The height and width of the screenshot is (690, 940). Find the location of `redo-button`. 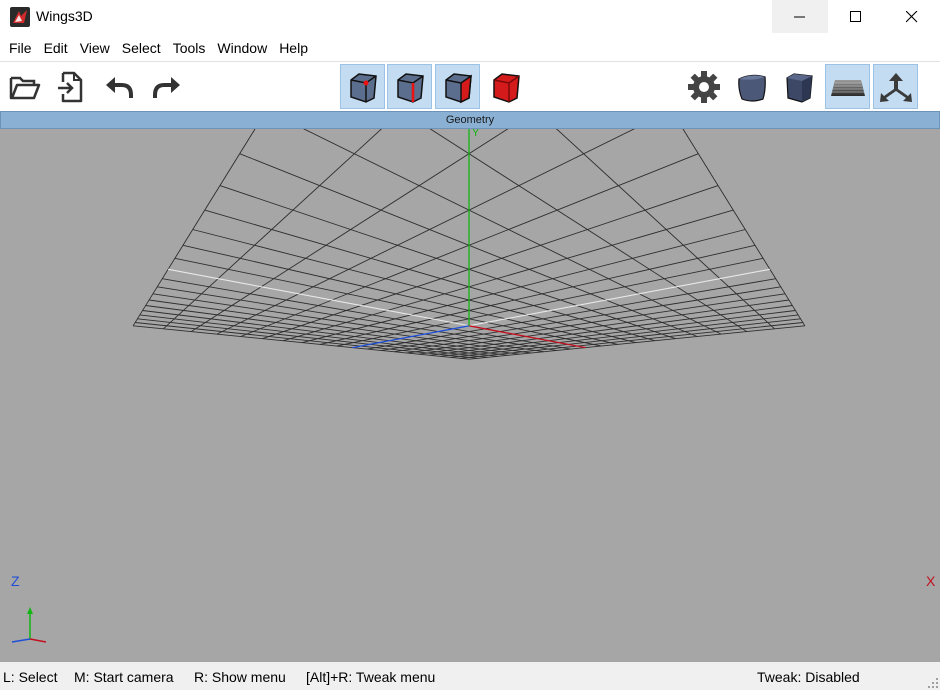

redo-button is located at coordinates (166, 86).